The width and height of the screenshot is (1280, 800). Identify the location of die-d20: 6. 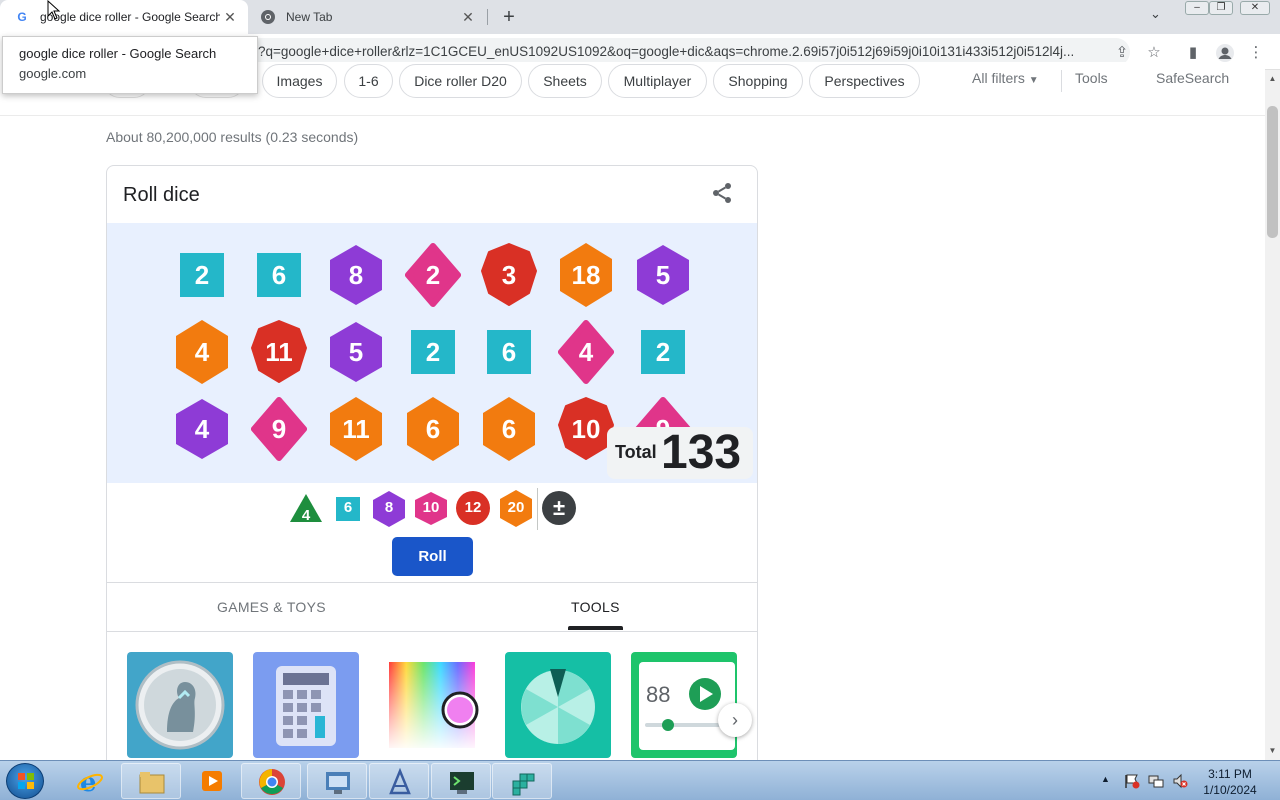
(509, 429).